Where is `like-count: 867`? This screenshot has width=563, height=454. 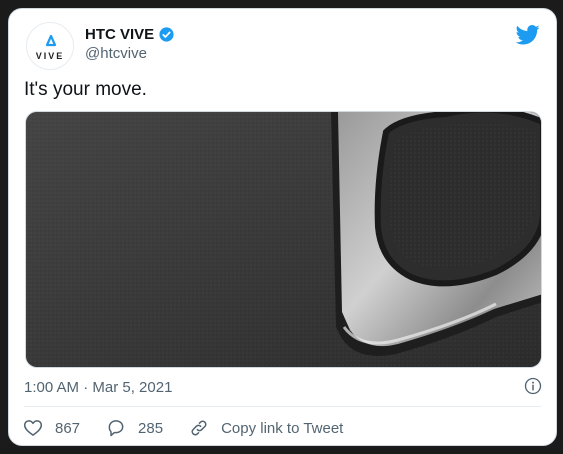 like-count: 867 is located at coordinates (68, 428).